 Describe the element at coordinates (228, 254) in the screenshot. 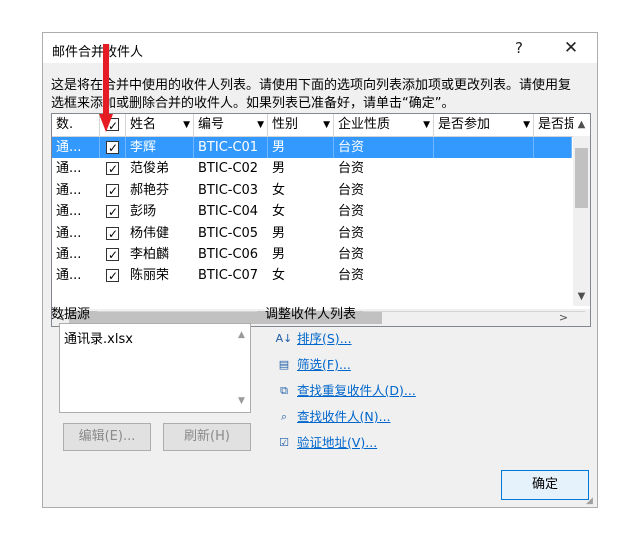

I see `cell-id: BTIC-C06` at that location.